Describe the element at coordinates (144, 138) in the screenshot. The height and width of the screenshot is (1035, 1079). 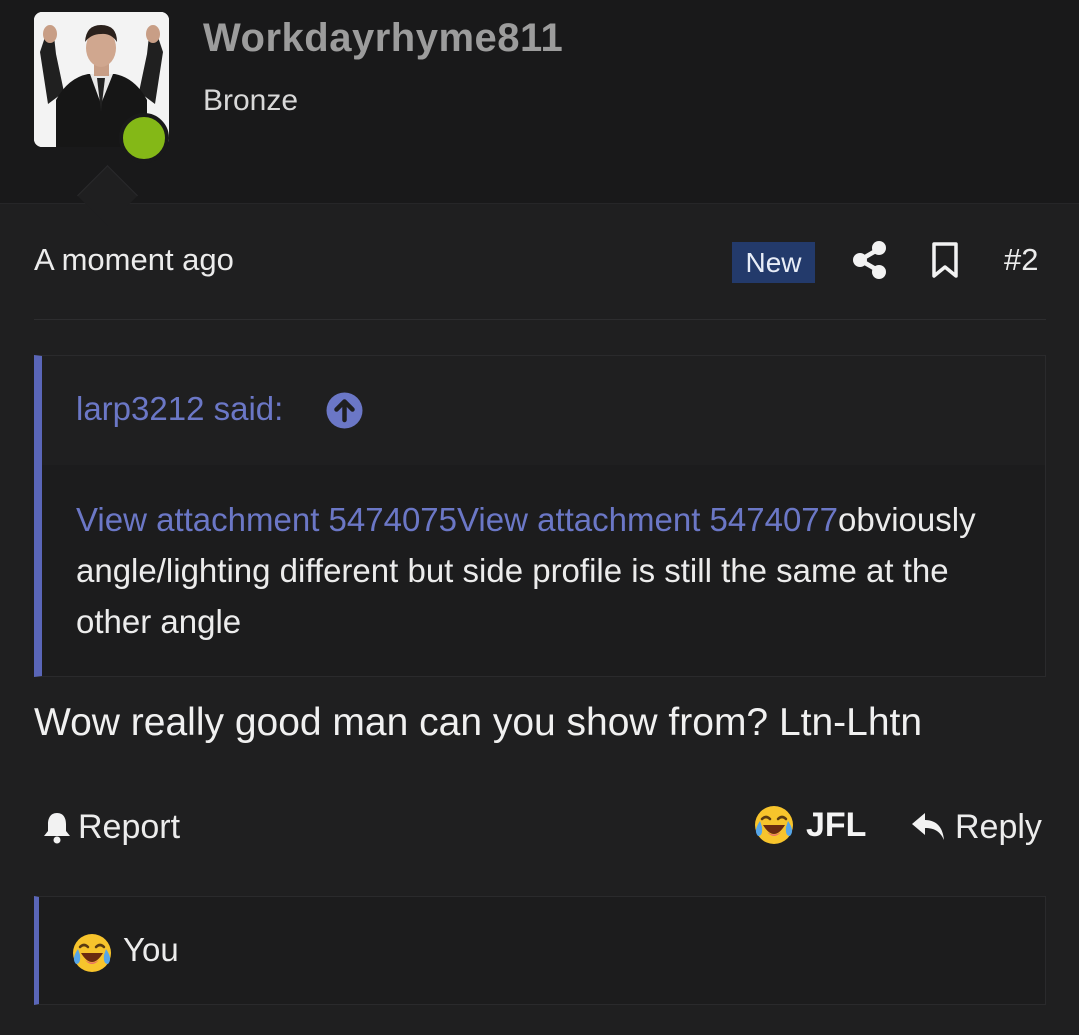
I see `online-status-dot` at that location.